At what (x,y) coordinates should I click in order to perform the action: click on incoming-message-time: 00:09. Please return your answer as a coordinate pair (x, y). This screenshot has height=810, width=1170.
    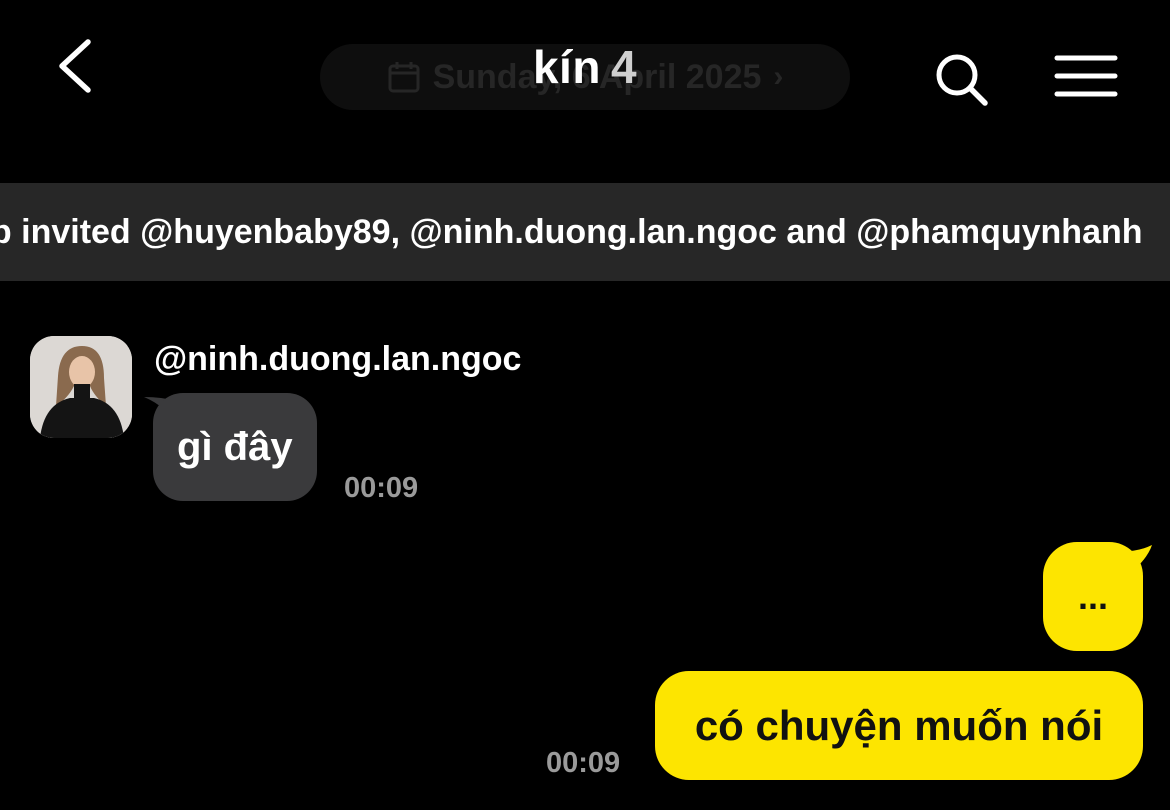
    Looking at the image, I should click on (381, 488).